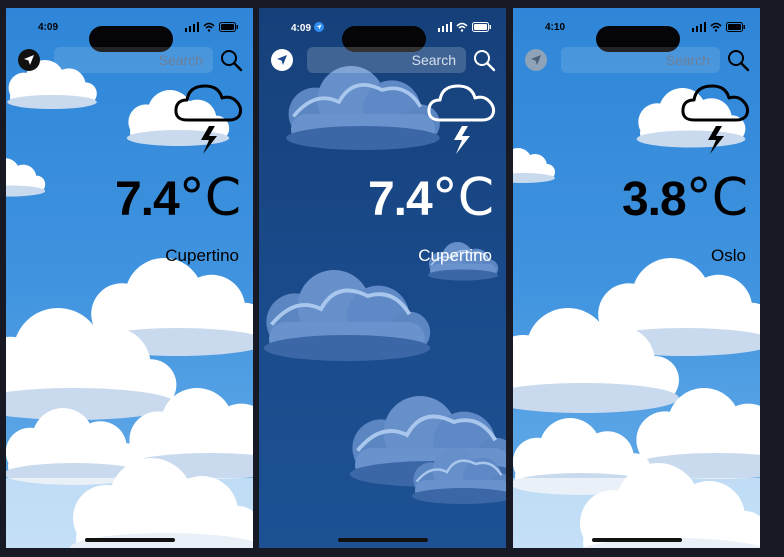 The height and width of the screenshot is (557, 784). What do you see at coordinates (728, 255) in the screenshot?
I see `city-name: Oslo` at bounding box center [728, 255].